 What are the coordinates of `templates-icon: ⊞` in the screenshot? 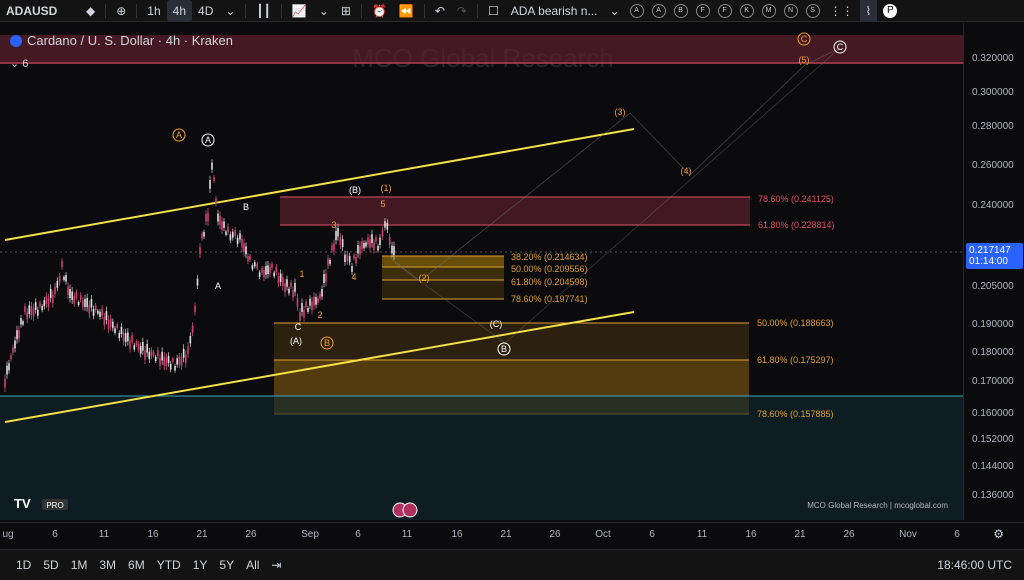 It's located at (346, 11).